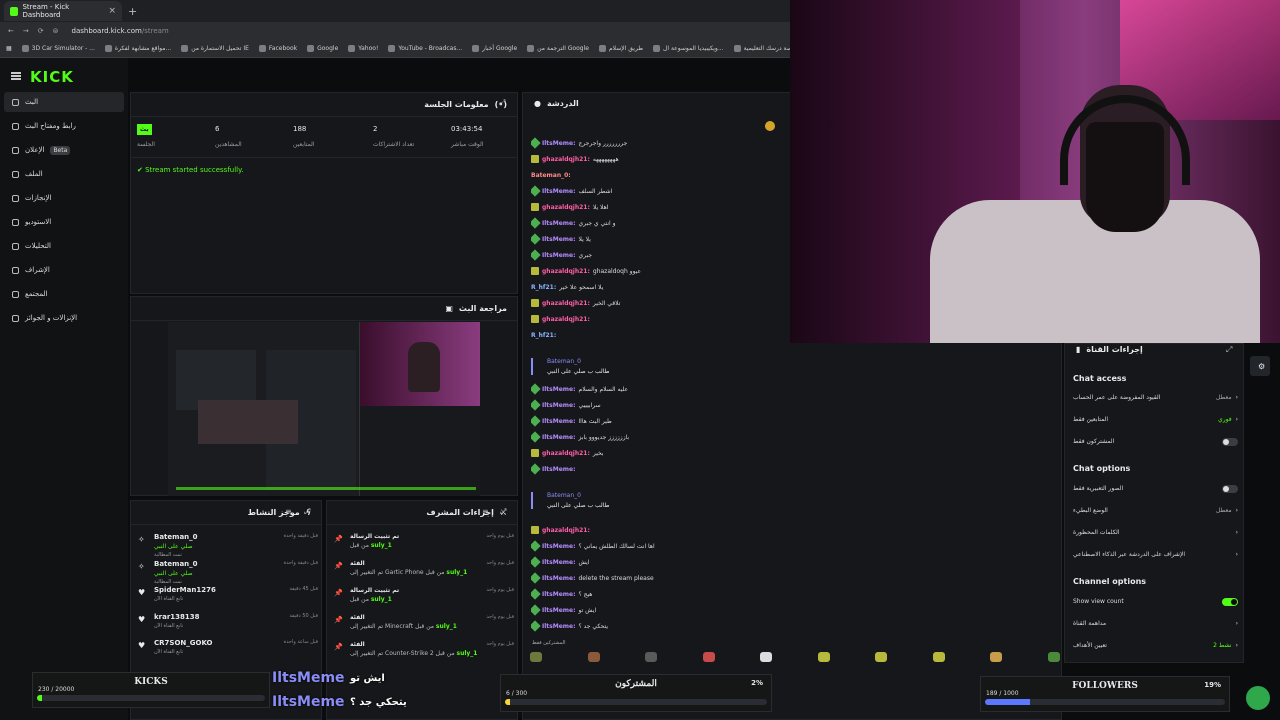  I want to click on help-chat-button, so click(1258, 698).